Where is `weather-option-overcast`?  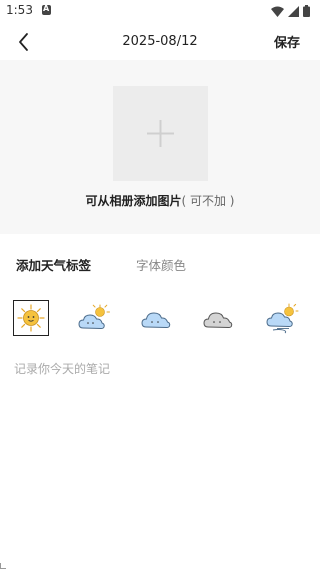
weather-option-overcast is located at coordinates (218, 318).